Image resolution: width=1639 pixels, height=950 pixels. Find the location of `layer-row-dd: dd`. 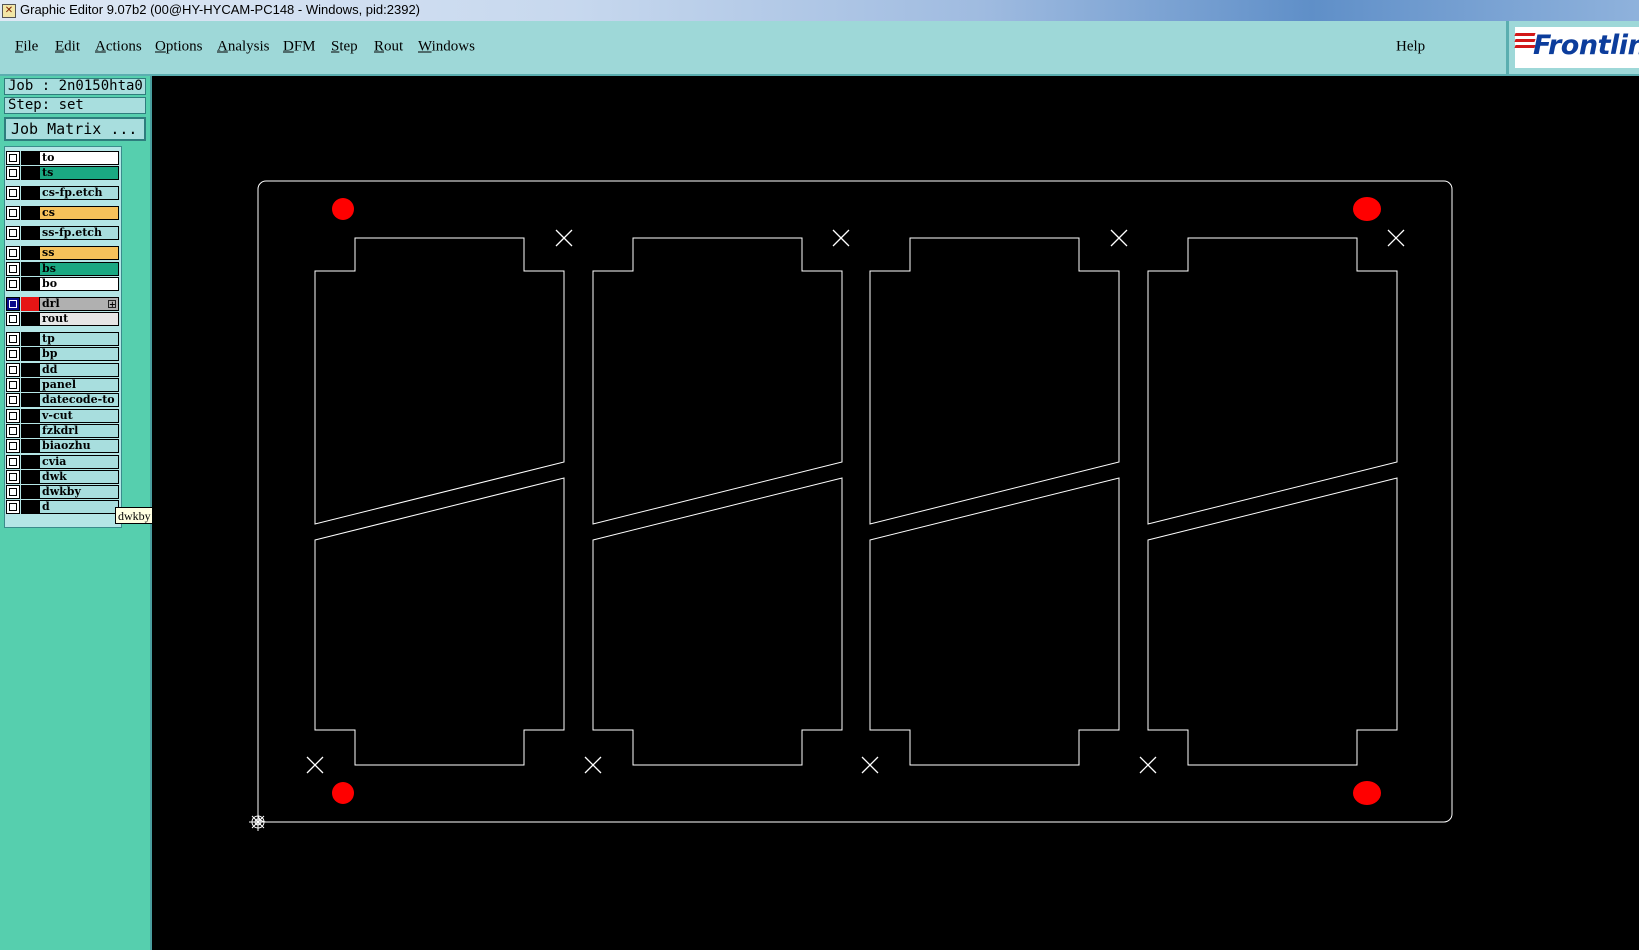

layer-row-dd: dd is located at coordinates (62, 370).